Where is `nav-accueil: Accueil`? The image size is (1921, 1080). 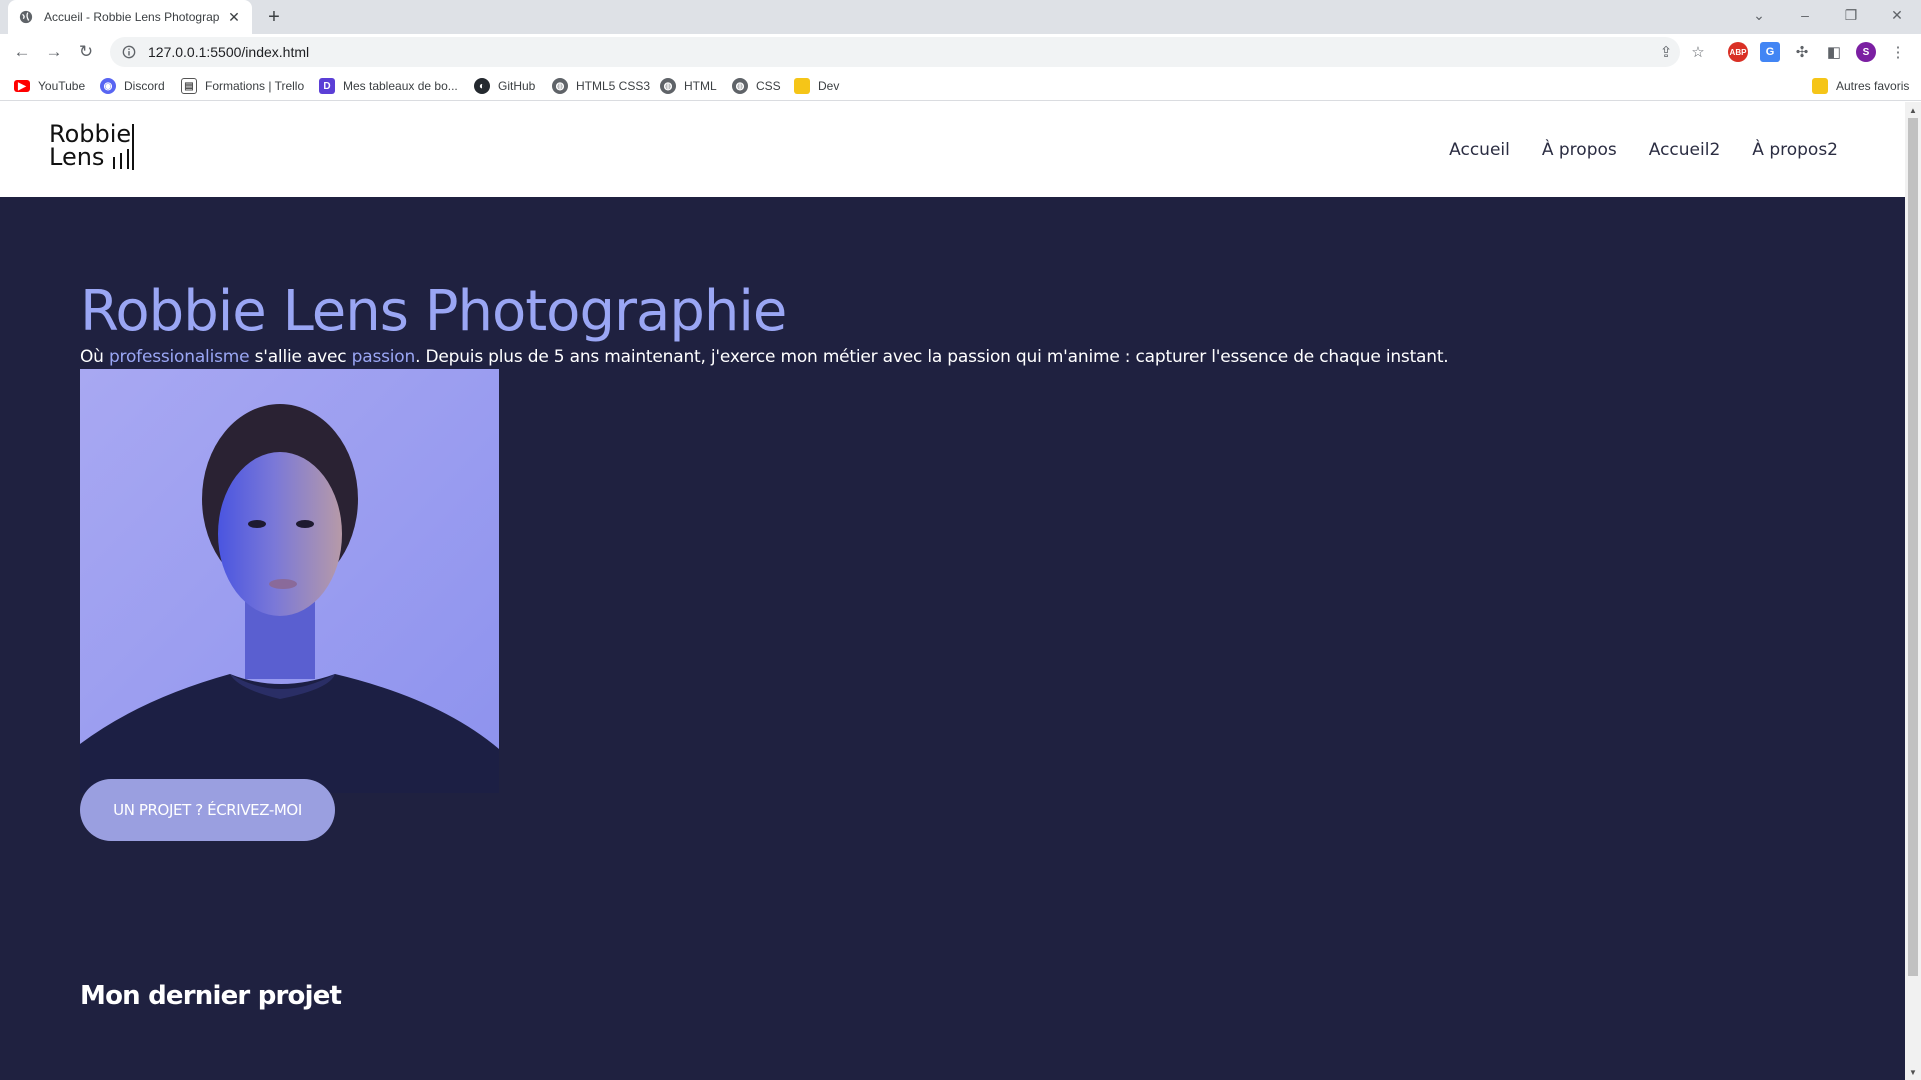 nav-accueil: Accueil is located at coordinates (1479, 150).